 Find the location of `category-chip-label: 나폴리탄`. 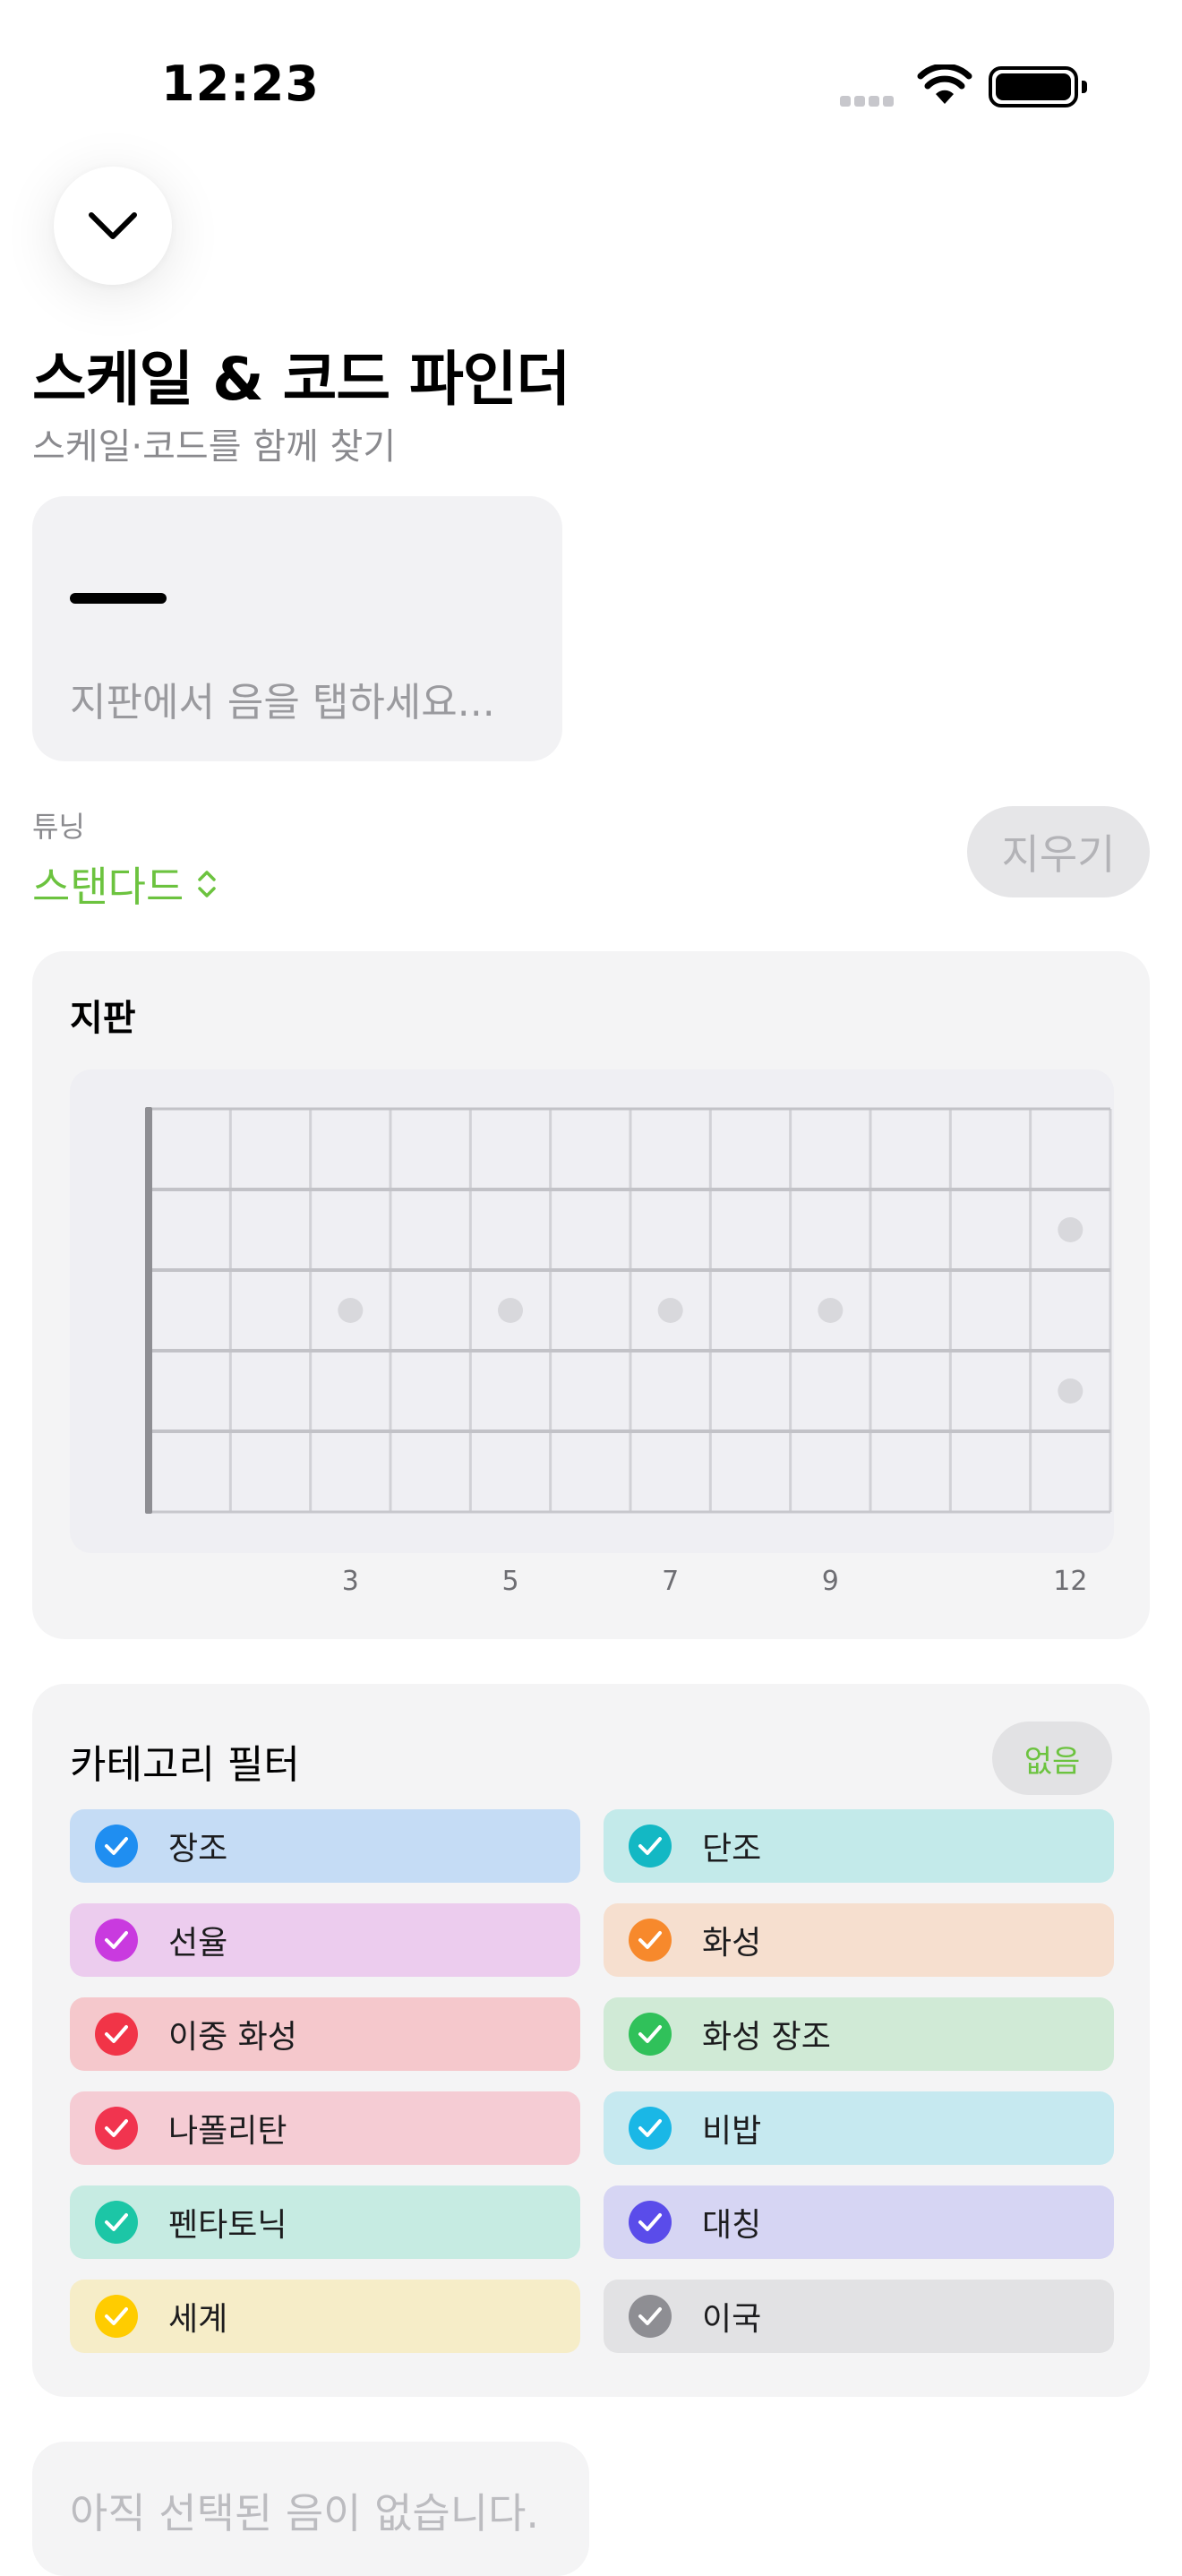

category-chip-label: 나폴리탄 is located at coordinates (228, 2131).